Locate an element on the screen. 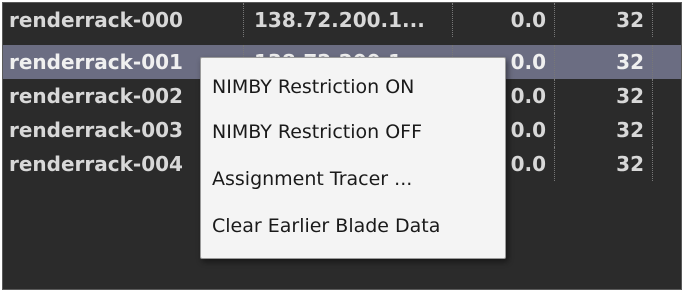  blade-load-cell: 0.0 is located at coordinates (504, 20).